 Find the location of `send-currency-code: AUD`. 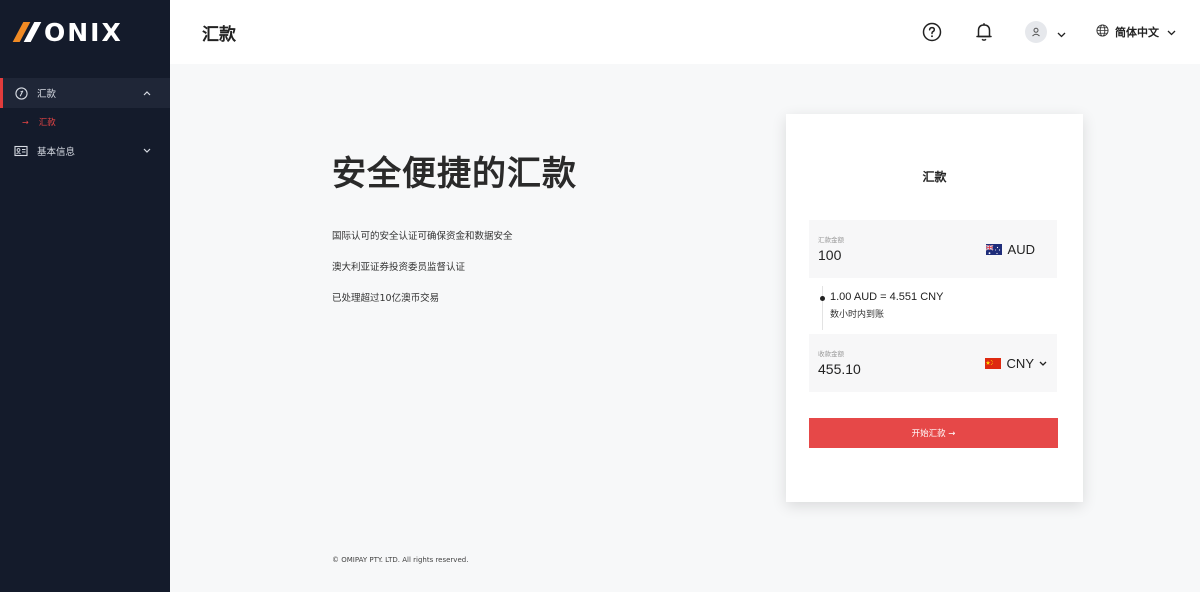

send-currency-code: AUD is located at coordinates (1021, 249).